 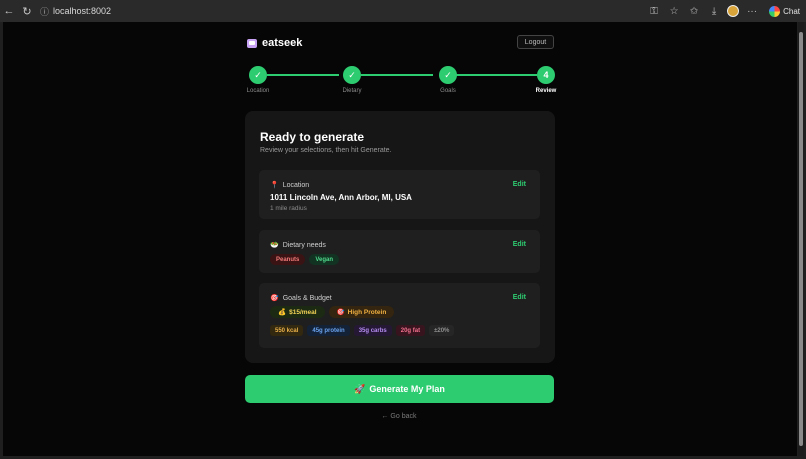 I want to click on review-title: Ready to generate, so click(x=312, y=137).